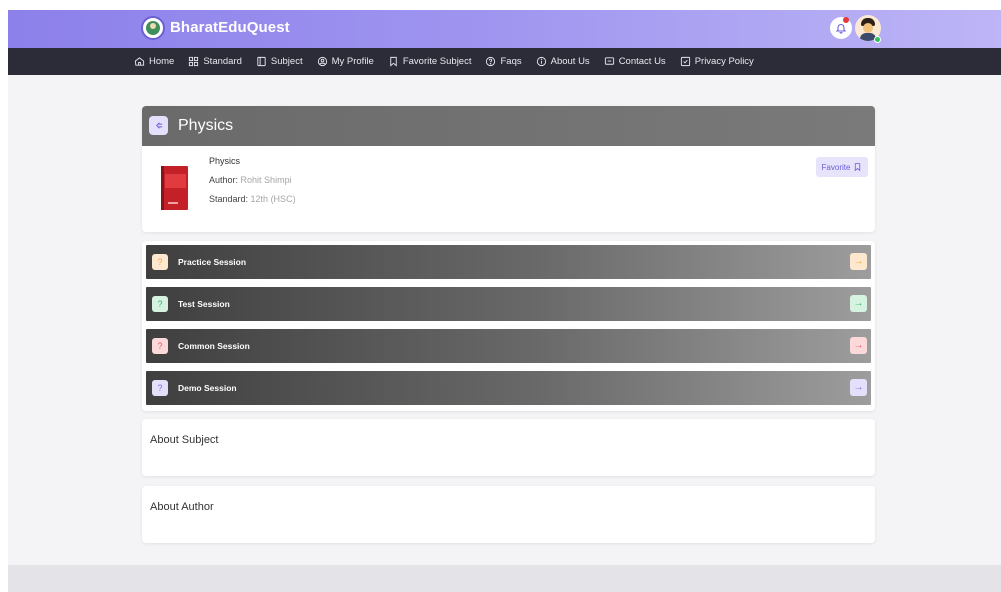  Describe the element at coordinates (261, 61) in the screenshot. I see `book-open-icon` at that location.